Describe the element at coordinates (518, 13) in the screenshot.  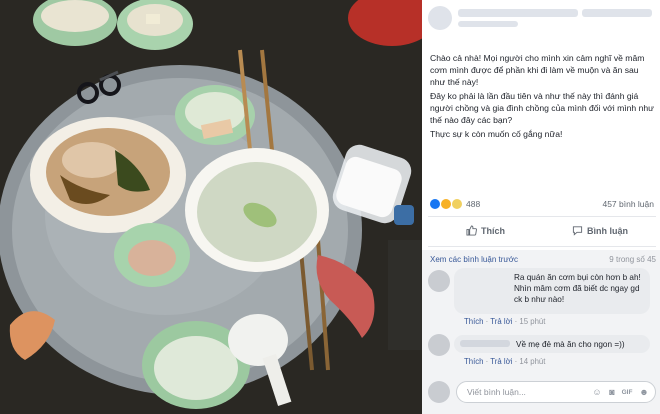
I see `author-name-redacted` at that location.